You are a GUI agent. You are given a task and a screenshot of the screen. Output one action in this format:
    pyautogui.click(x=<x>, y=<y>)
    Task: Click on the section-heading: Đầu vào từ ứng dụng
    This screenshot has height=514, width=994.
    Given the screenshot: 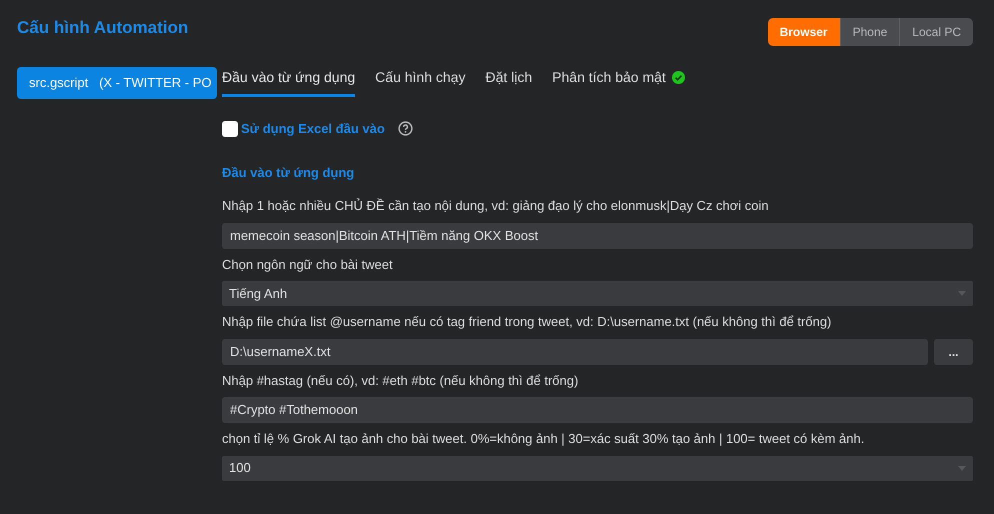 What is the action you would take?
    pyautogui.click(x=289, y=173)
    